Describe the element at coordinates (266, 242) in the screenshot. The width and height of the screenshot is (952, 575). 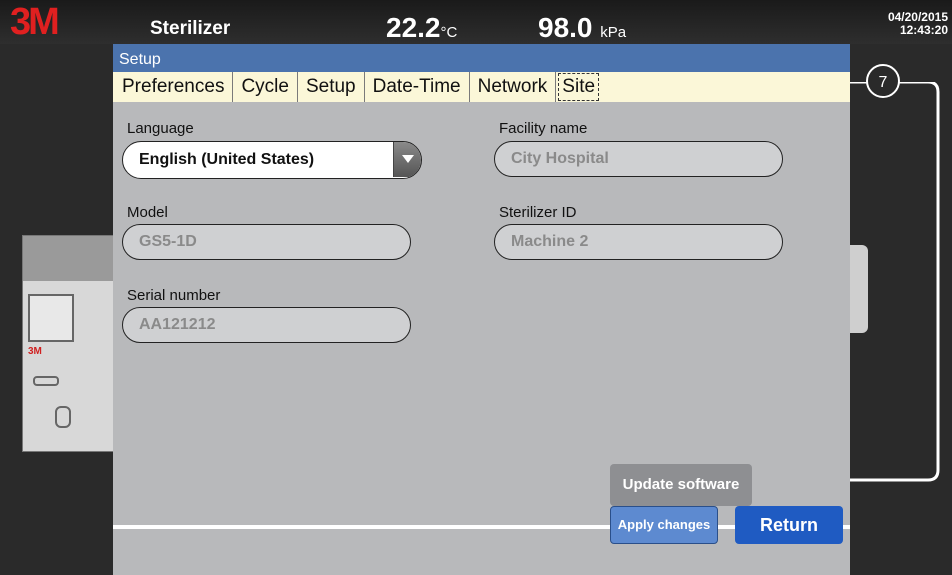
I see `model-field: GS5-1D` at that location.